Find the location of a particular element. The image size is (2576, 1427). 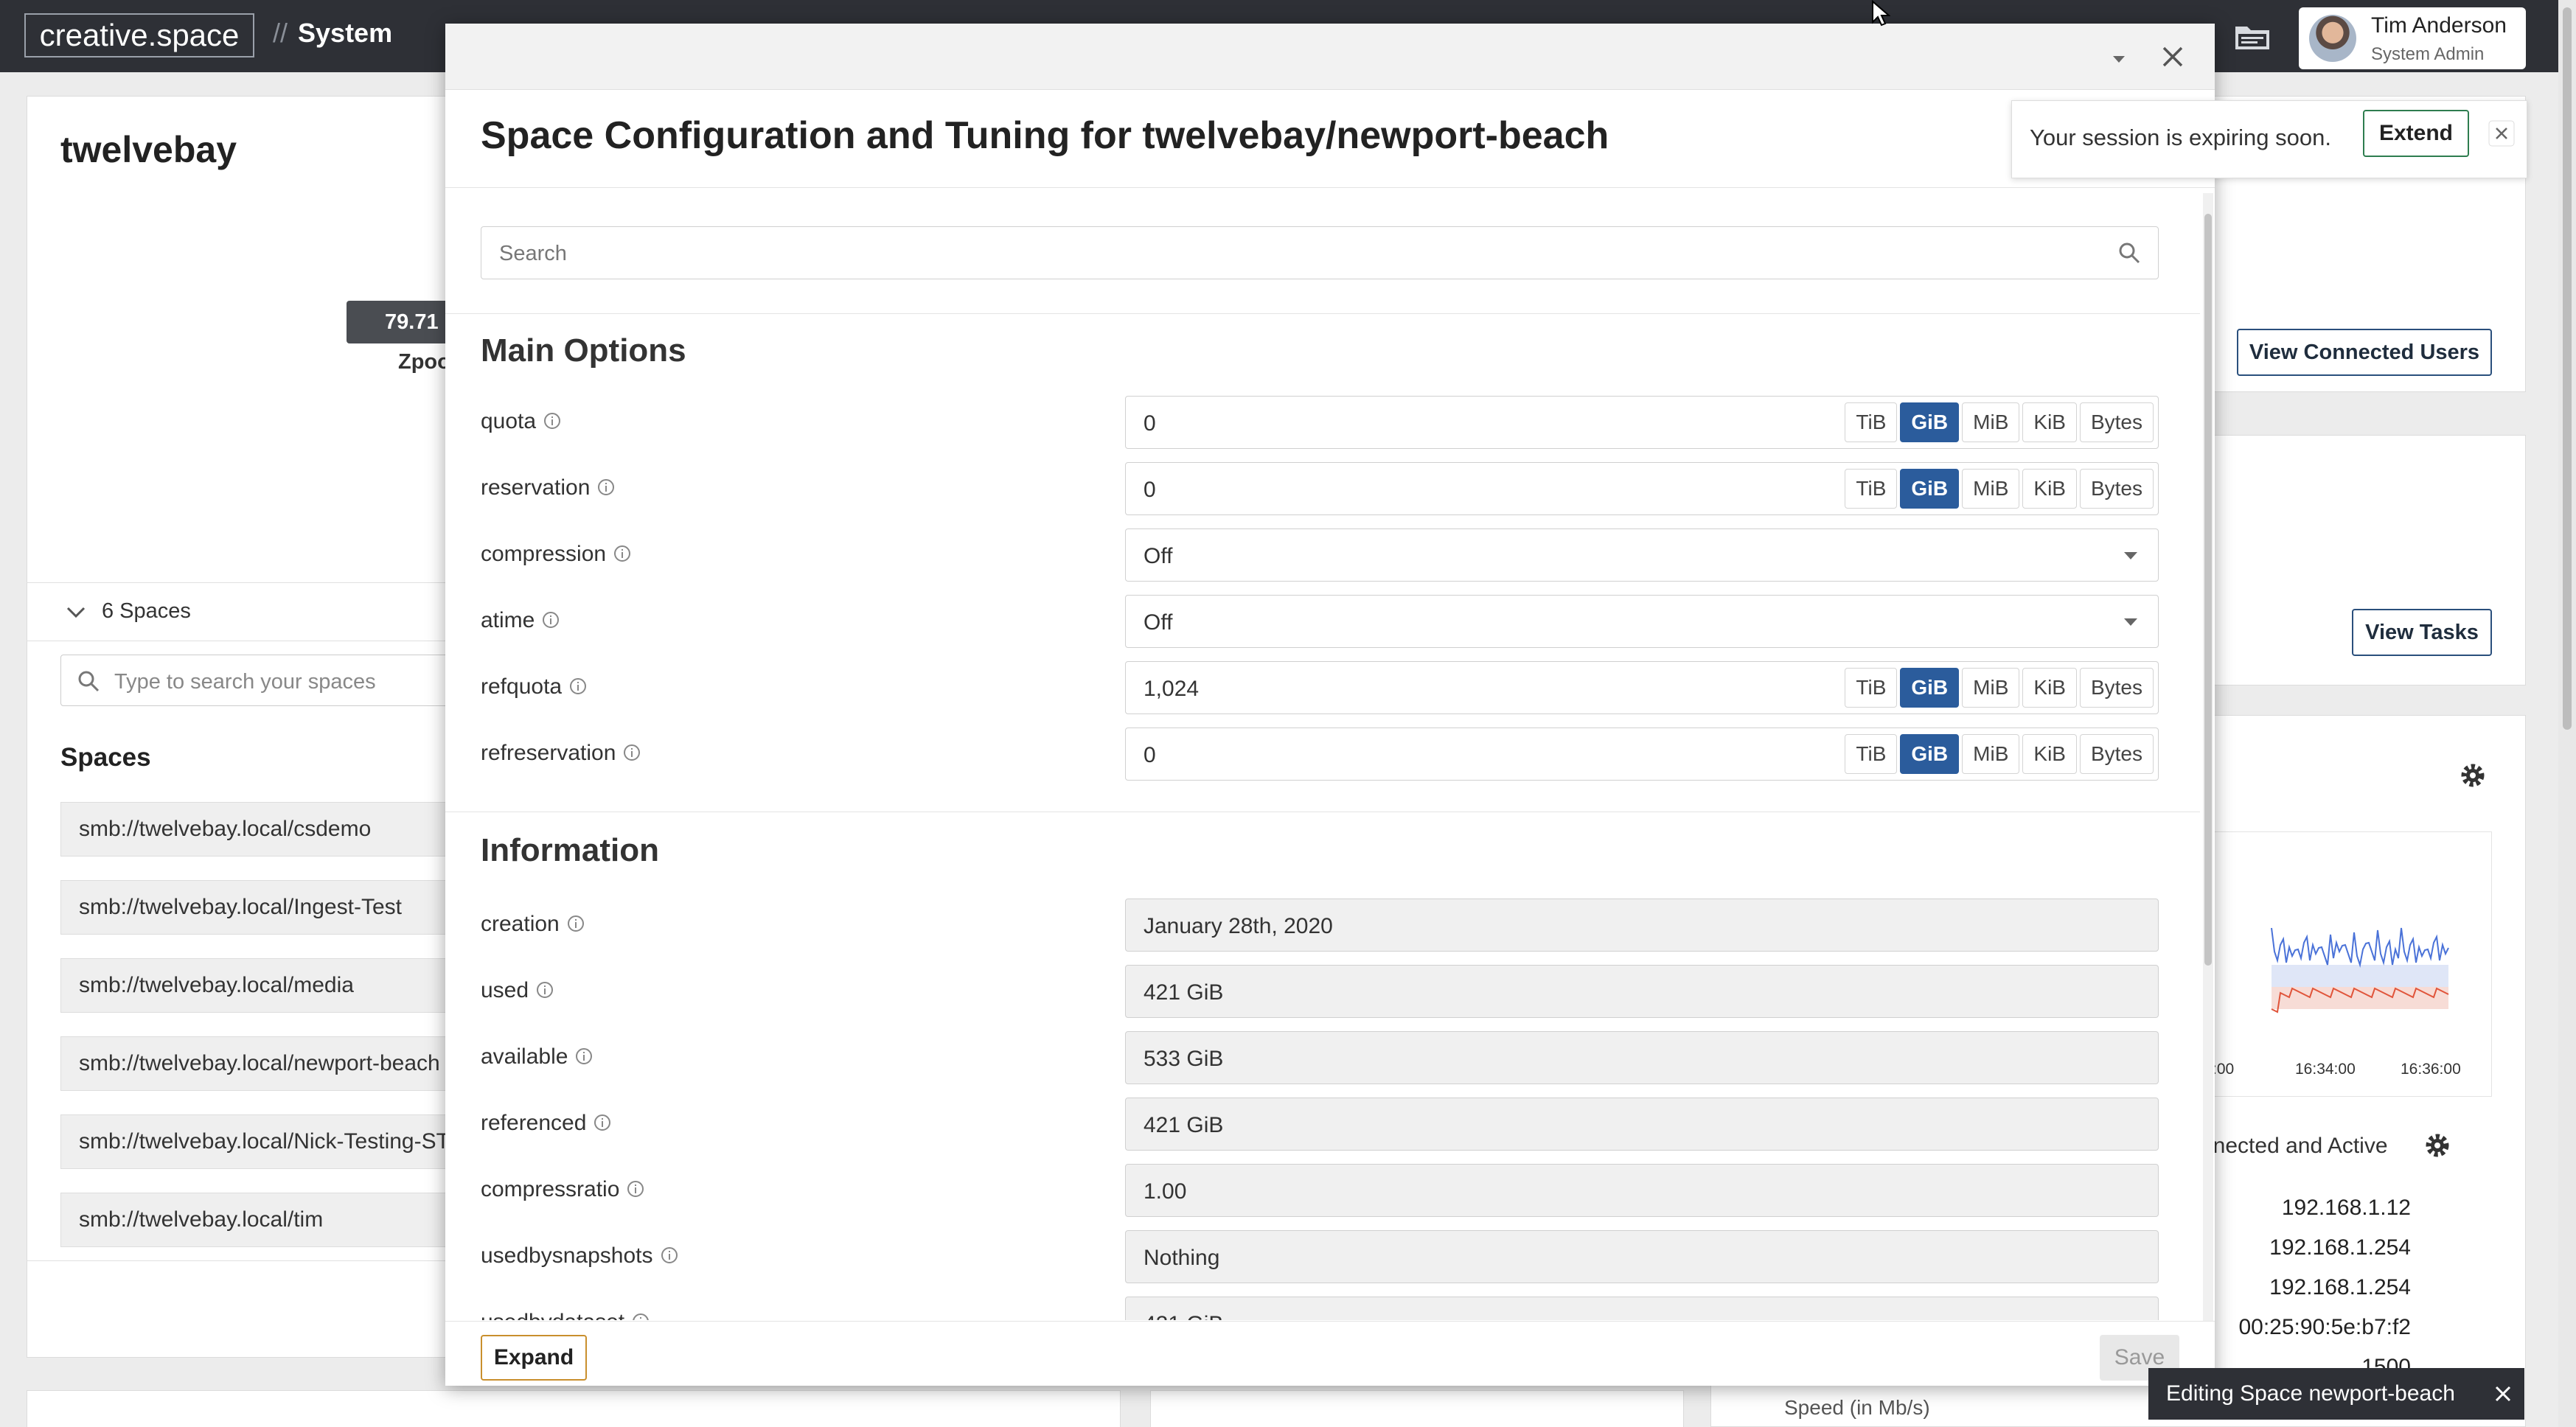

space-row: smb://twelvebay.local/media is located at coordinates (266, 985).